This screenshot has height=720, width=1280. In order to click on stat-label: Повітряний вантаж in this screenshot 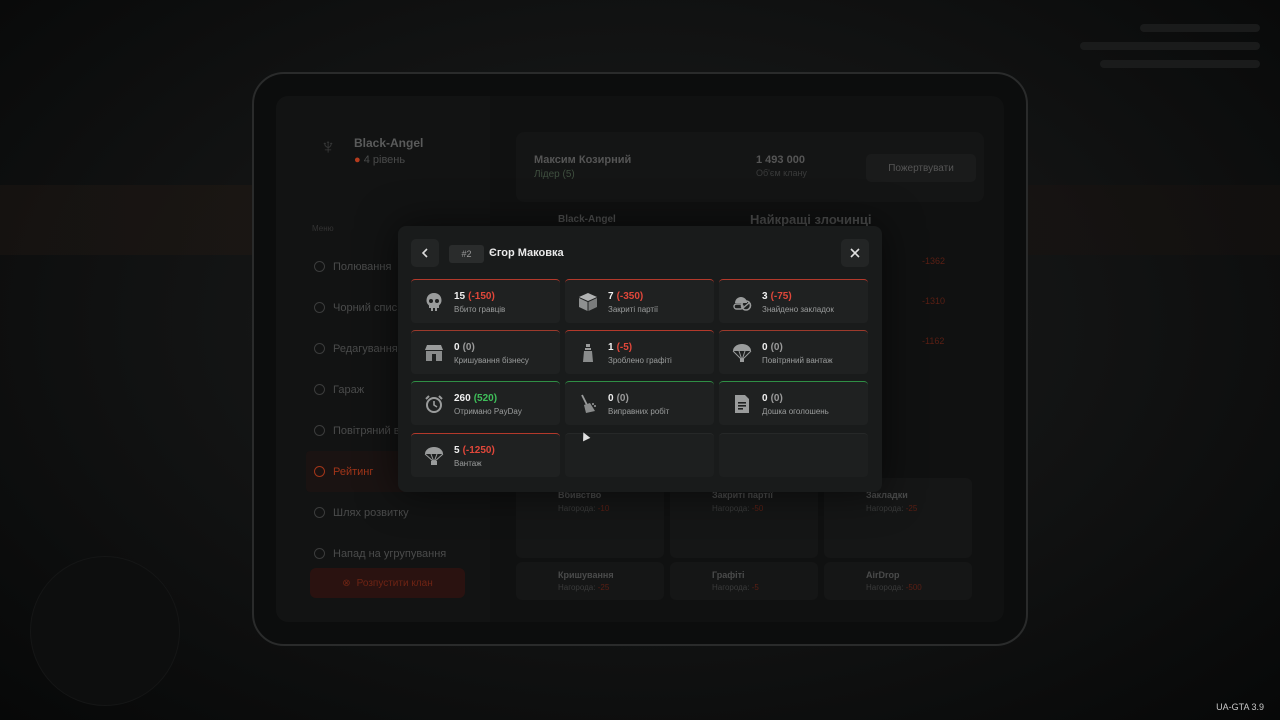, I will do `click(797, 360)`.